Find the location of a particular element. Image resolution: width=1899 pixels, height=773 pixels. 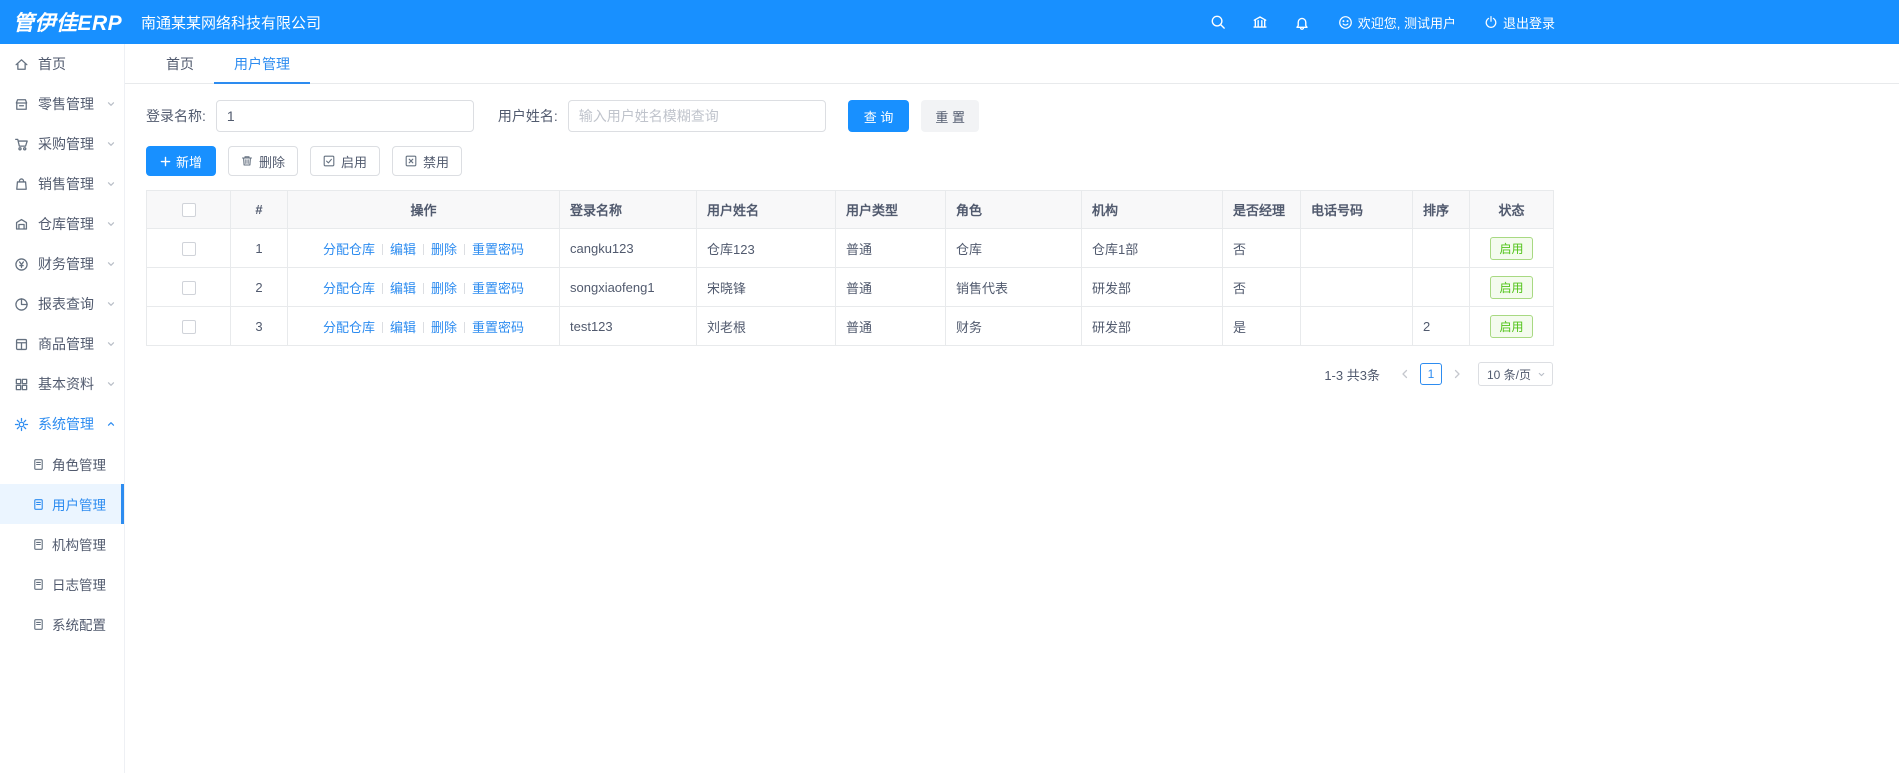

select-all-checkbox is located at coordinates (188, 210).